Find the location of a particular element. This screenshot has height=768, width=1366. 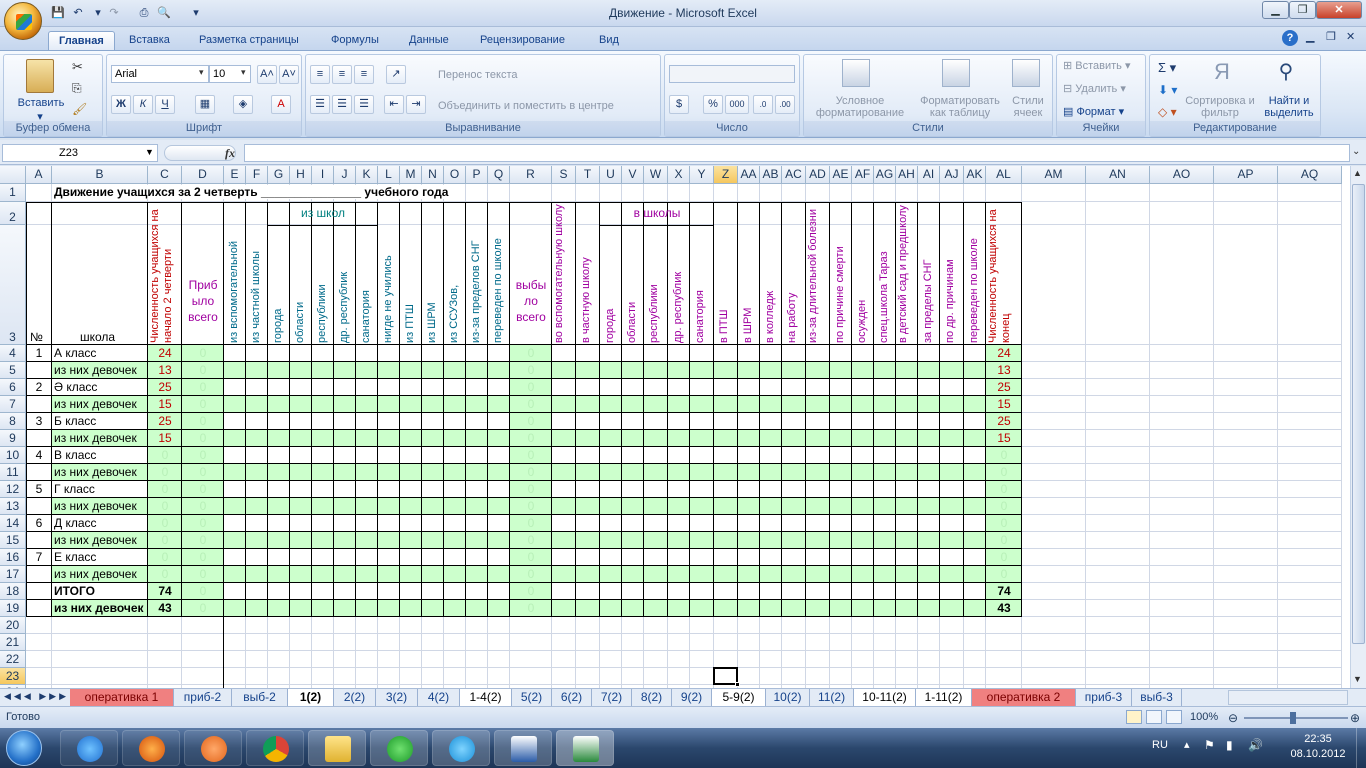

format-cells-button: ▤ Формат ▾ is located at coordinates (1093, 112).